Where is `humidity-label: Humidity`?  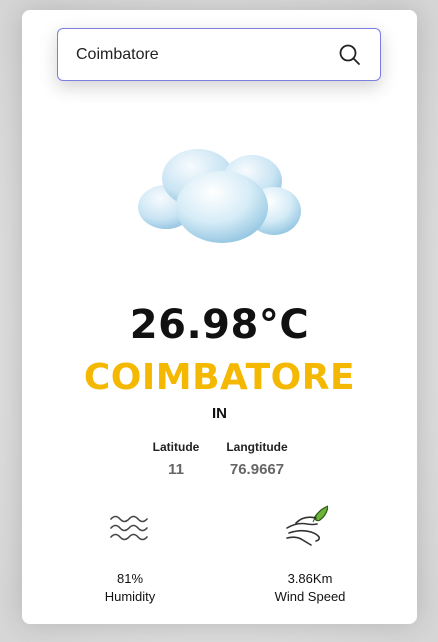
humidity-label: Humidity is located at coordinates (130, 596).